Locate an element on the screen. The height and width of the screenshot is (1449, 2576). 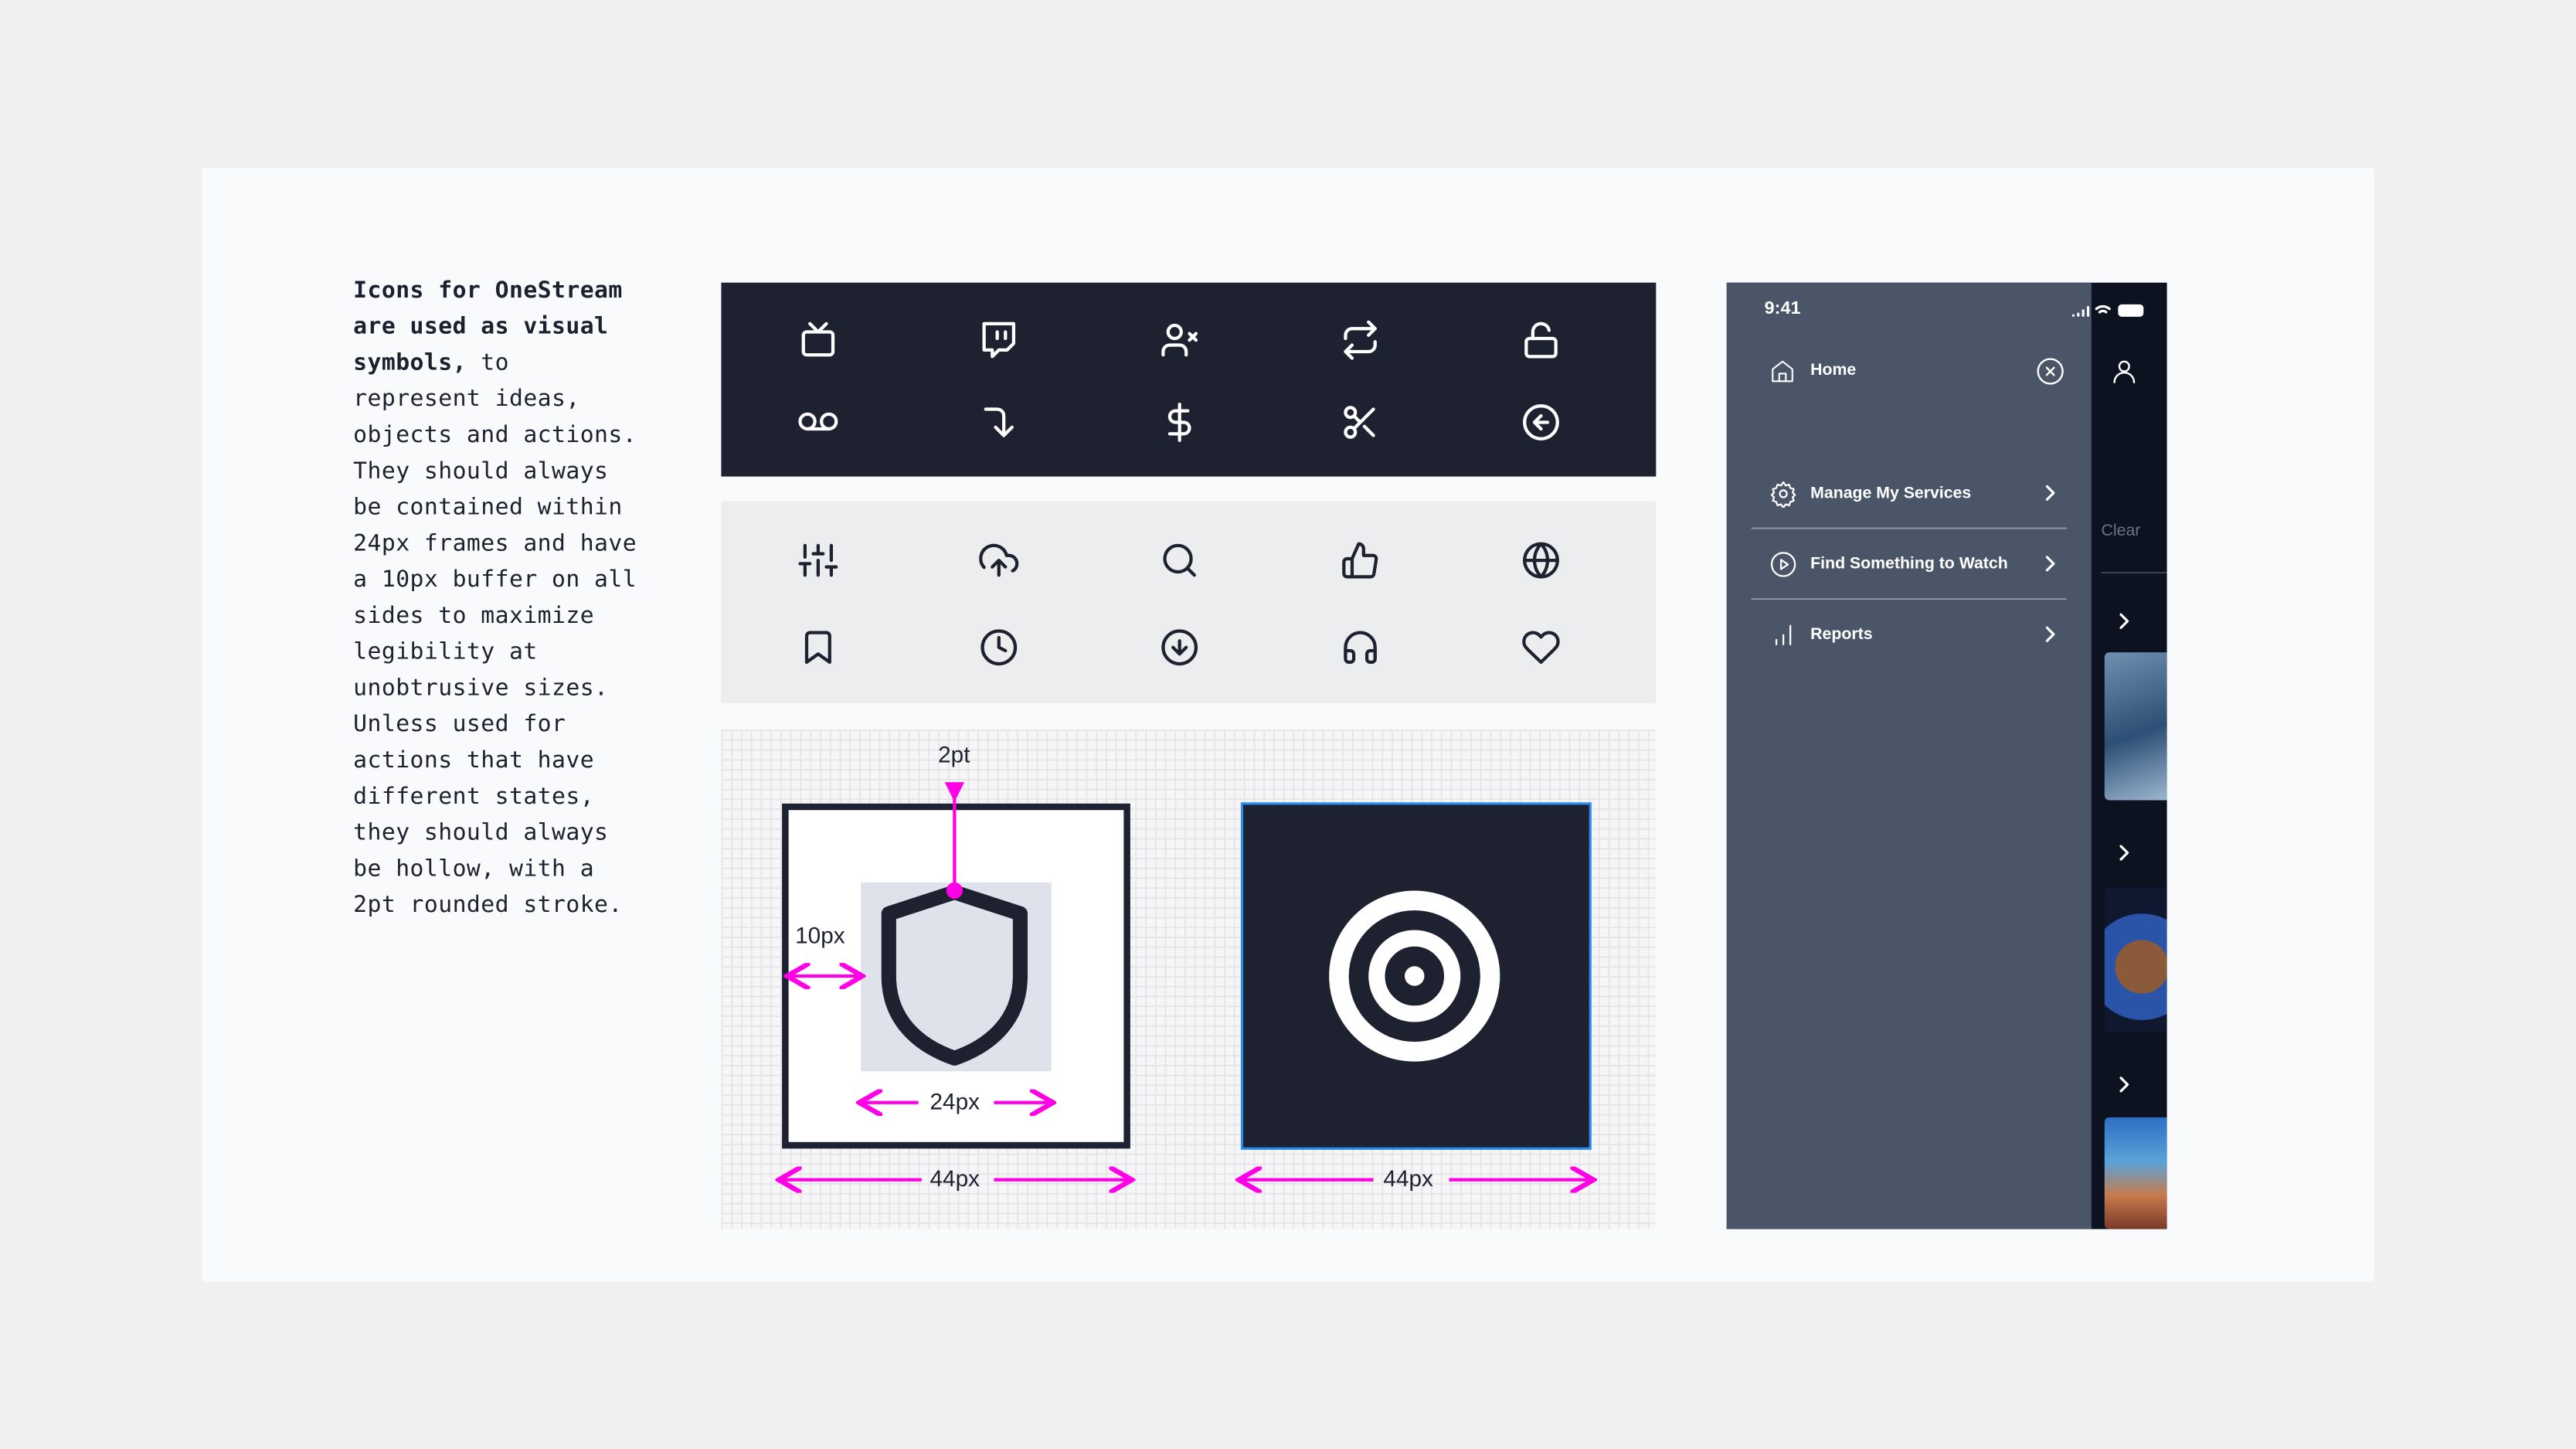
icon-spec-diagram: 2pt 10px 24px 44px 44px is located at coordinates (1189, 980).